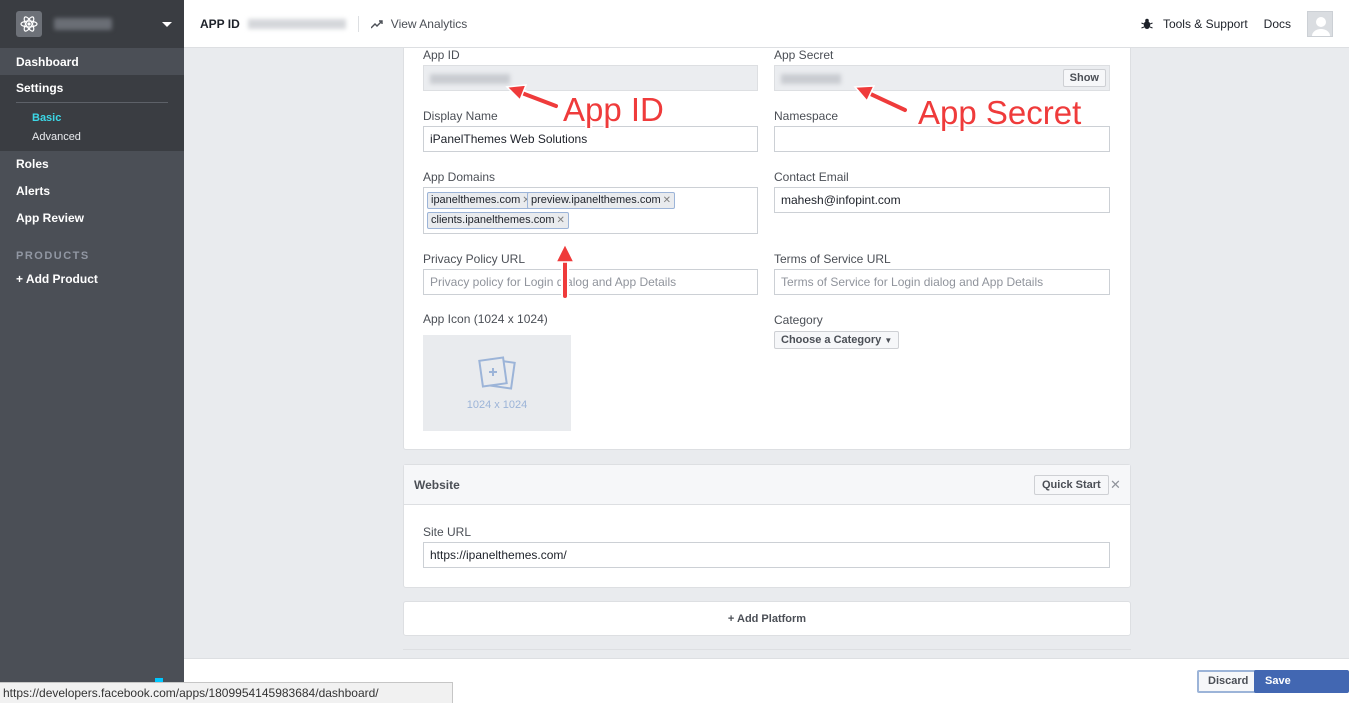 Image resolution: width=1349 pixels, height=703 pixels. Describe the element at coordinates (29, 24) in the screenshot. I see `atom-icon` at that location.